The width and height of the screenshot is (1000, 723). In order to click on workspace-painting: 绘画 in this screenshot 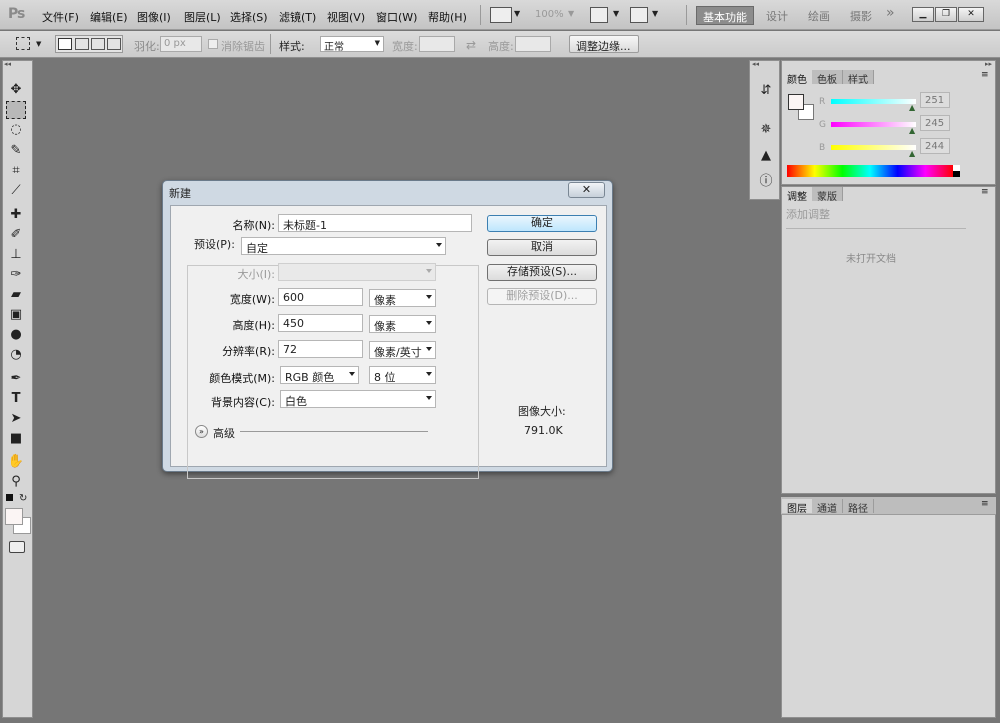, I will do `click(819, 15)`.